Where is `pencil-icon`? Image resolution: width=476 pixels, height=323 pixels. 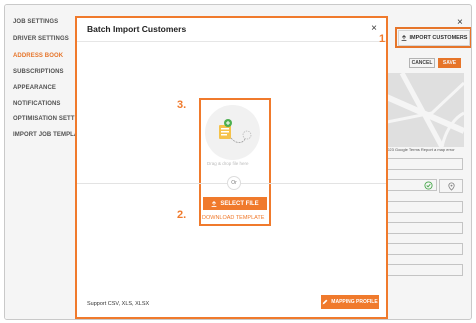
pencil-icon is located at coordinates (325, 302).